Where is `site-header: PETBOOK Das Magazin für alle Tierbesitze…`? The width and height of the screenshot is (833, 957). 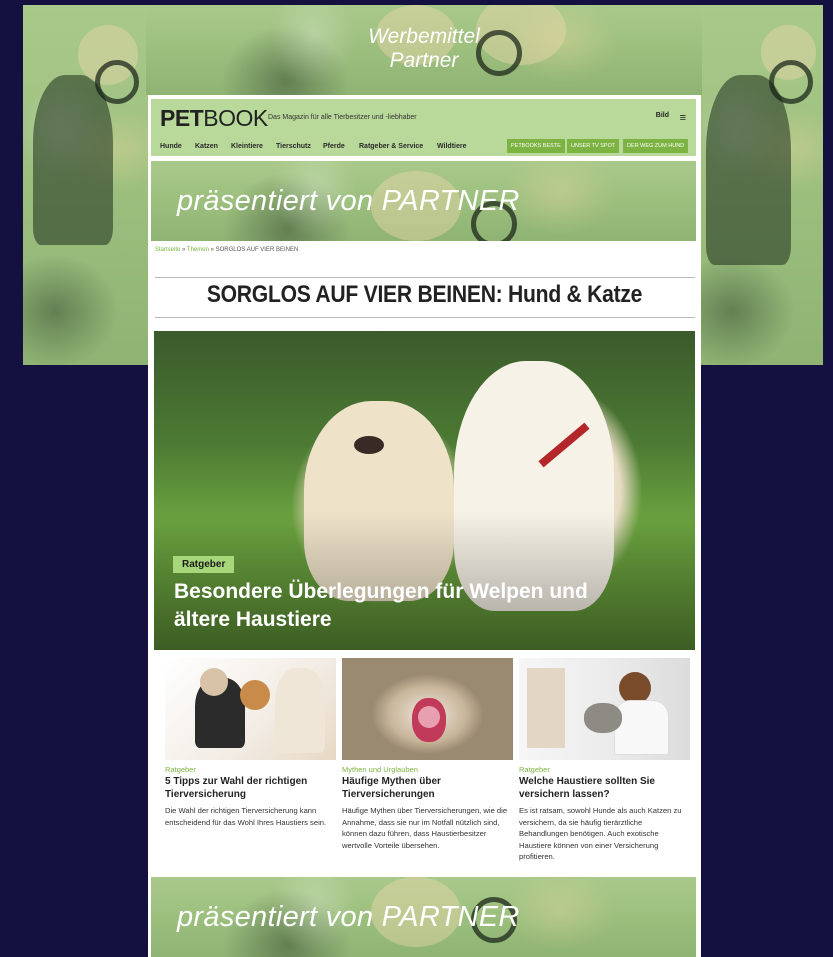
site-header: PETBOOK Das Magazin für alle Tierbesitze… is located at coordinates (423, 127).